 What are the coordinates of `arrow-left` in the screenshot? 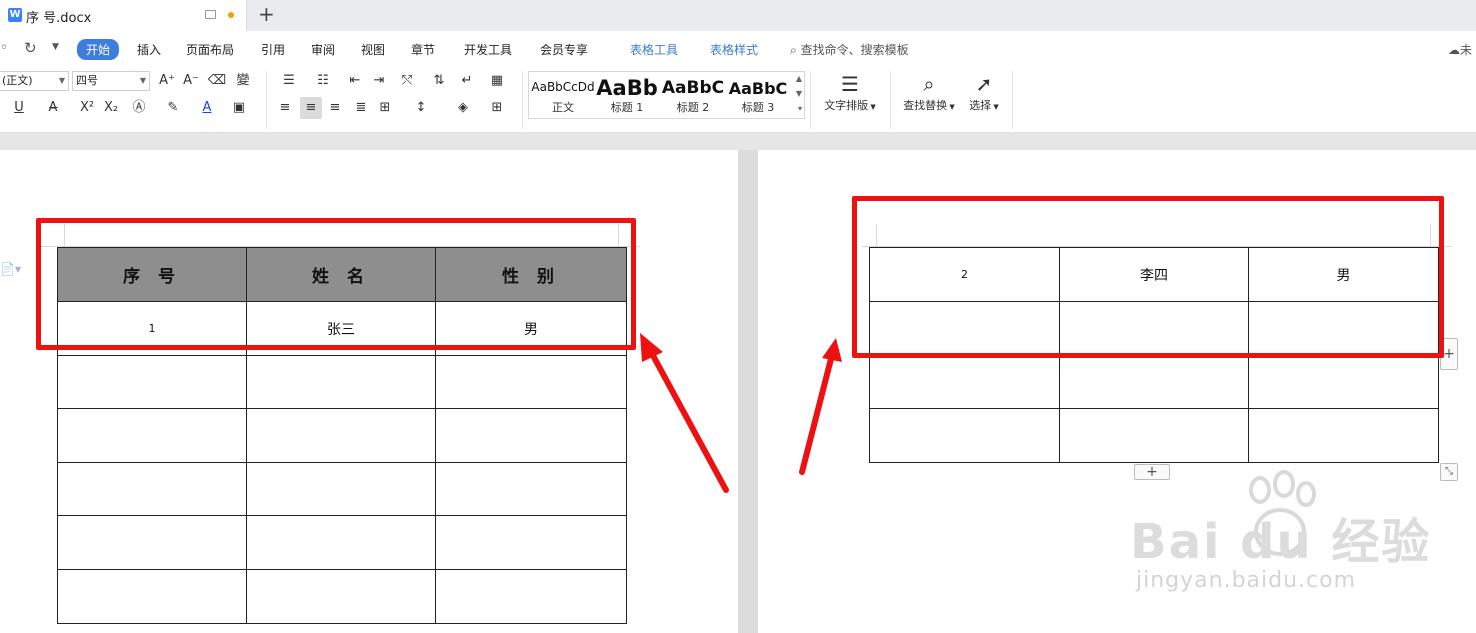 It's located at (684, 413).